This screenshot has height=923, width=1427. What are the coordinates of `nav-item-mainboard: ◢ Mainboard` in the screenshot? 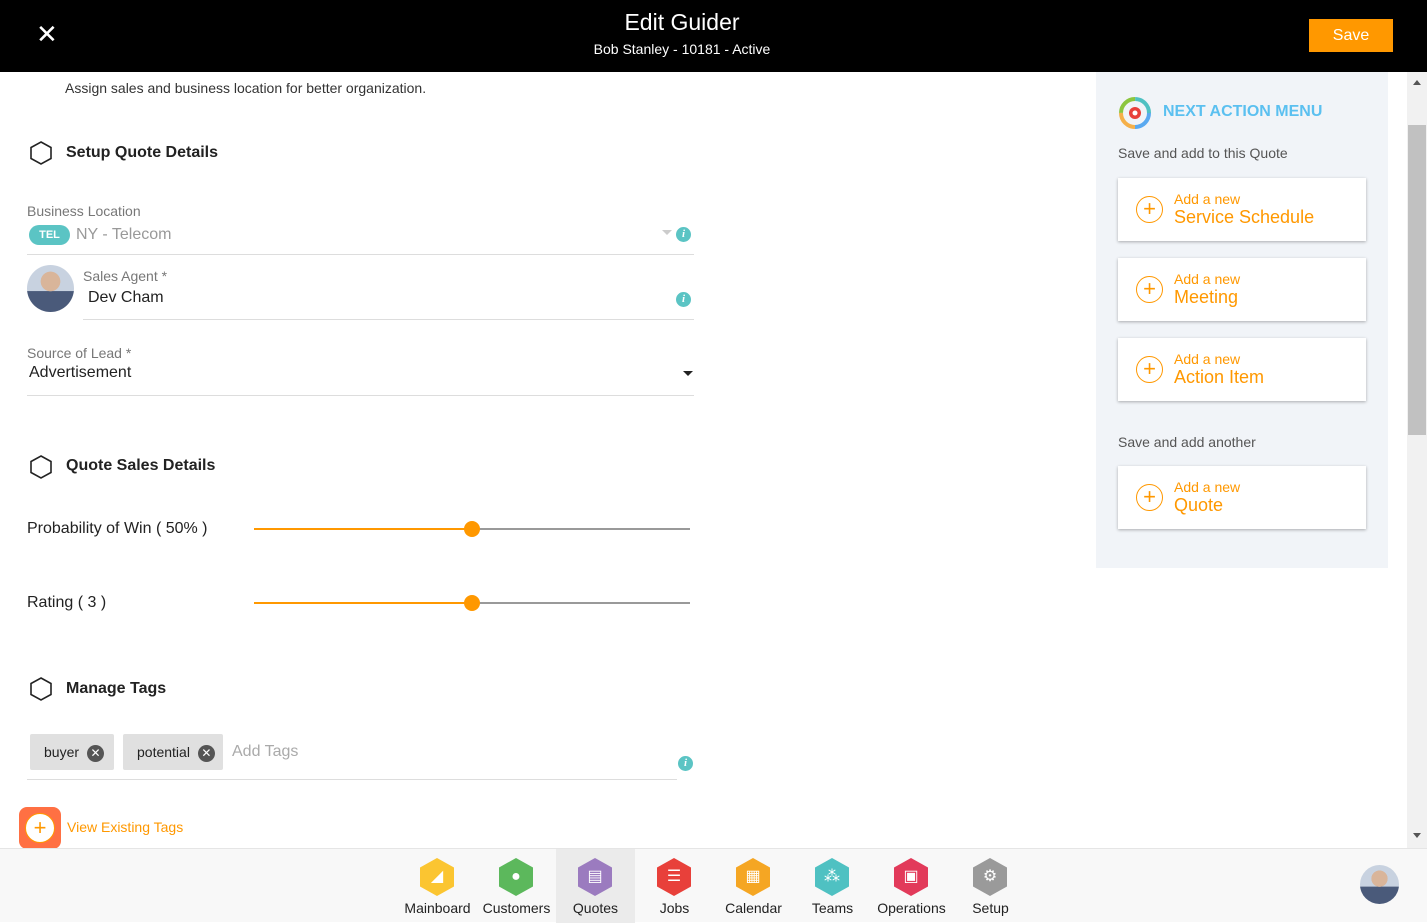 It's located at (437, 886).